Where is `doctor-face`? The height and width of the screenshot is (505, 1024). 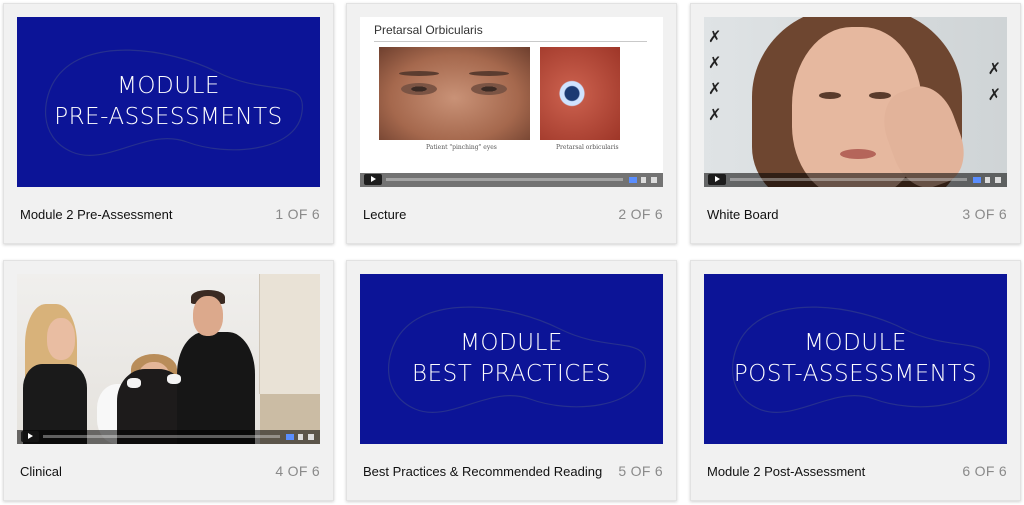 doctor-face is located at coordinates (208, 316).